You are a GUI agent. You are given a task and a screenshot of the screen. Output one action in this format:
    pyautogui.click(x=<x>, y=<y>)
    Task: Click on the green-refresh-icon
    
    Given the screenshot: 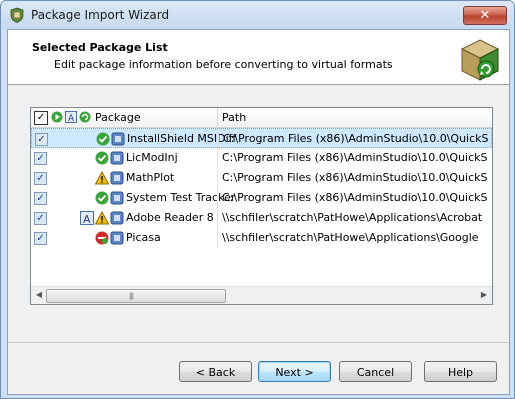 What is the action you would take?
    pyautogui.click(x=85, y=117)
    